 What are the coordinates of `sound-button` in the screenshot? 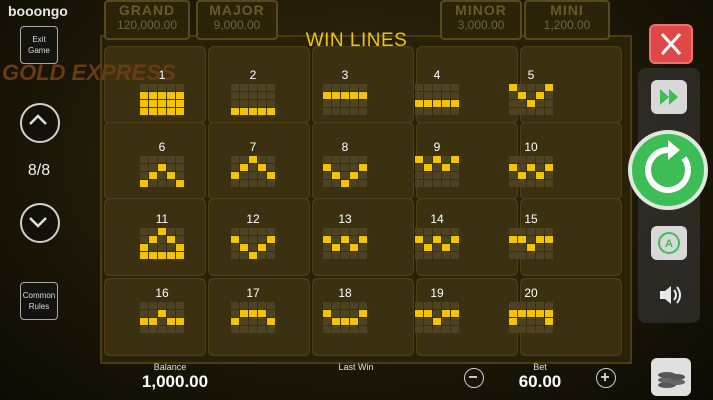 It's located at (669, 295).